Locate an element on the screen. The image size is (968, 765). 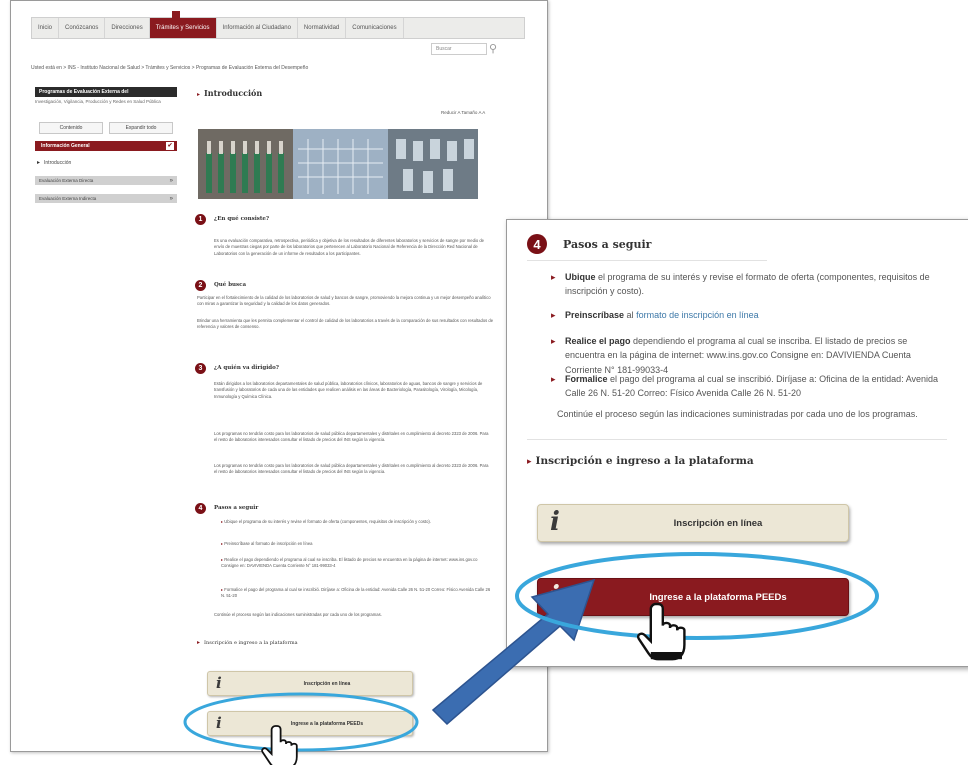
sidebar-item-externa-directa: Evaluación Externa Directa » is located at coordinates (106, 180).